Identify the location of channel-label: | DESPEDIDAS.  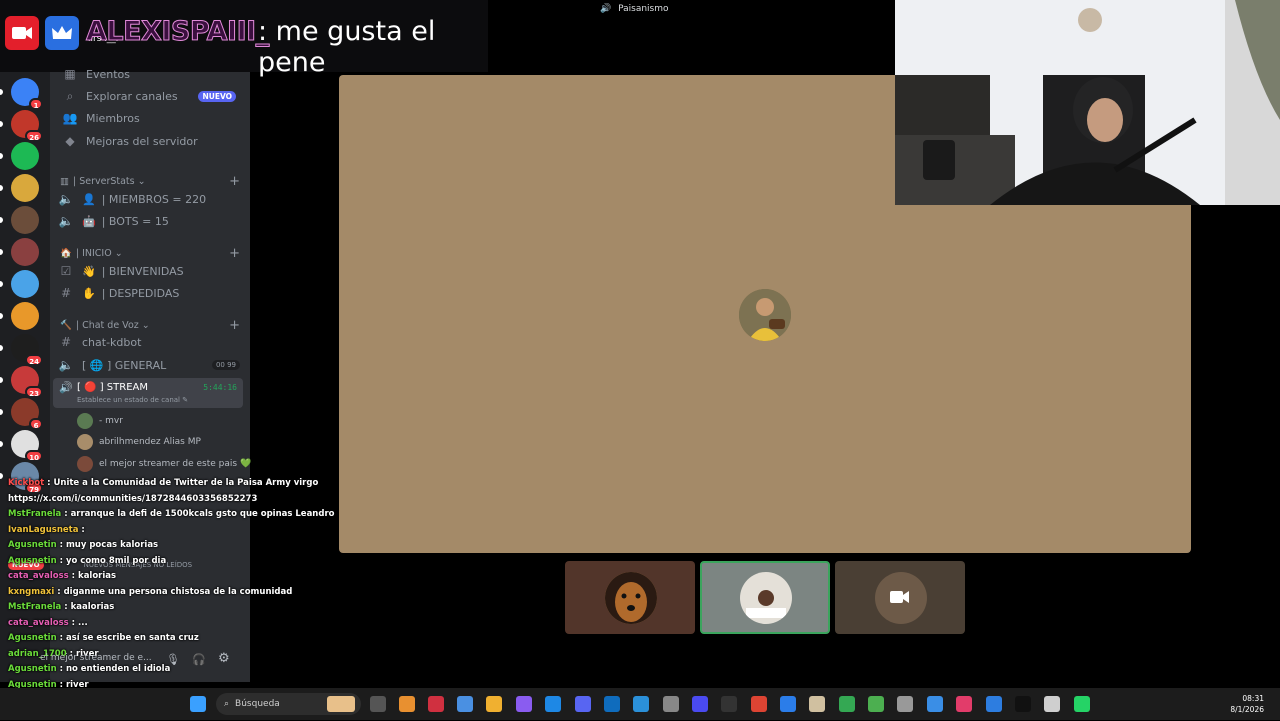
(140, 293).